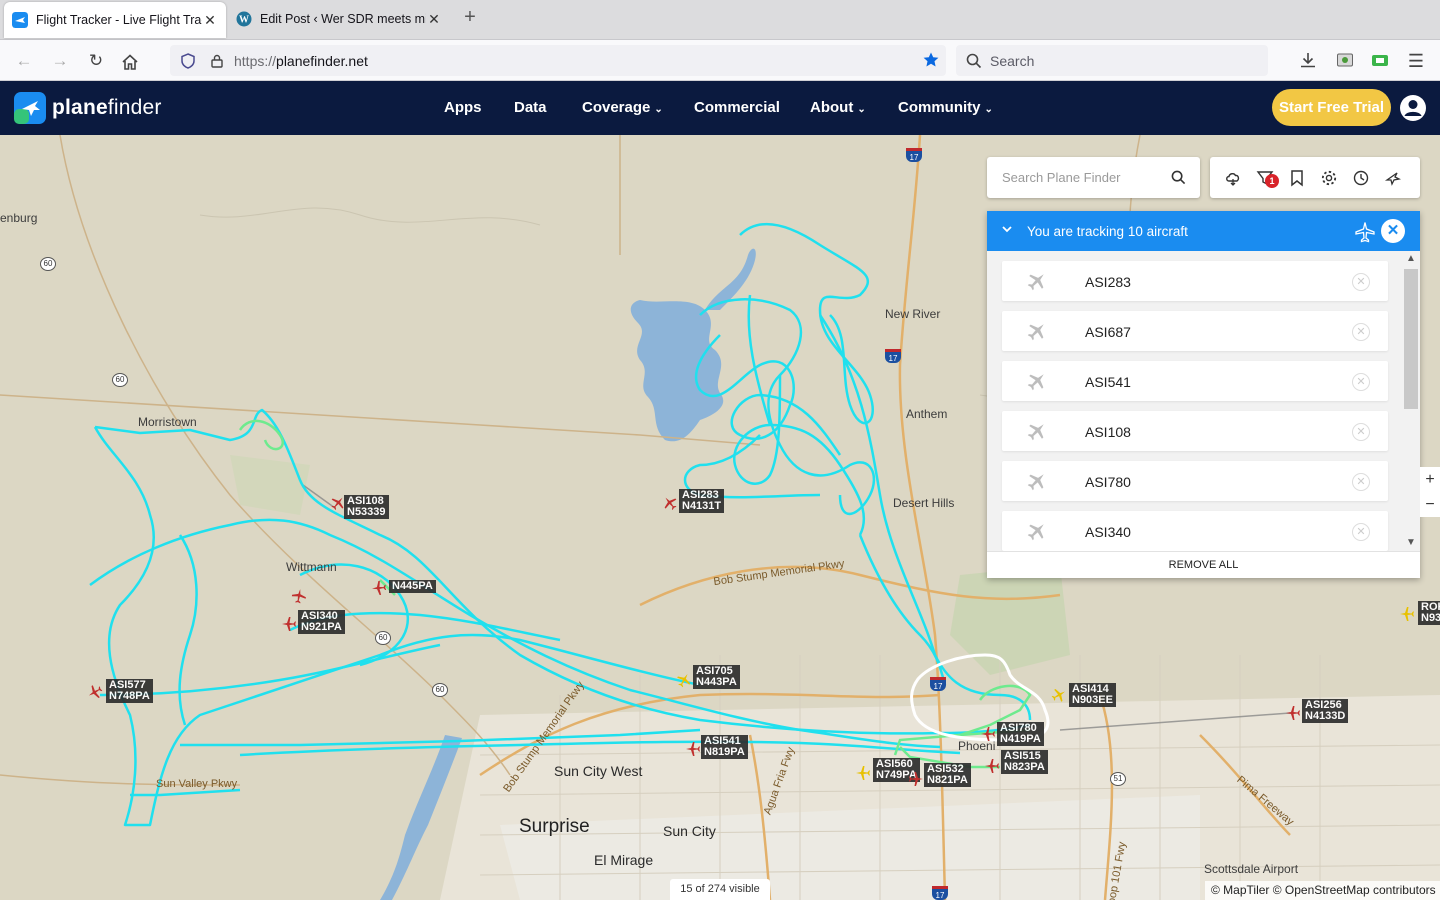 This screenshot has width=1440, height=900. I want to click on settings-gear-icon, so click(1329, 178).